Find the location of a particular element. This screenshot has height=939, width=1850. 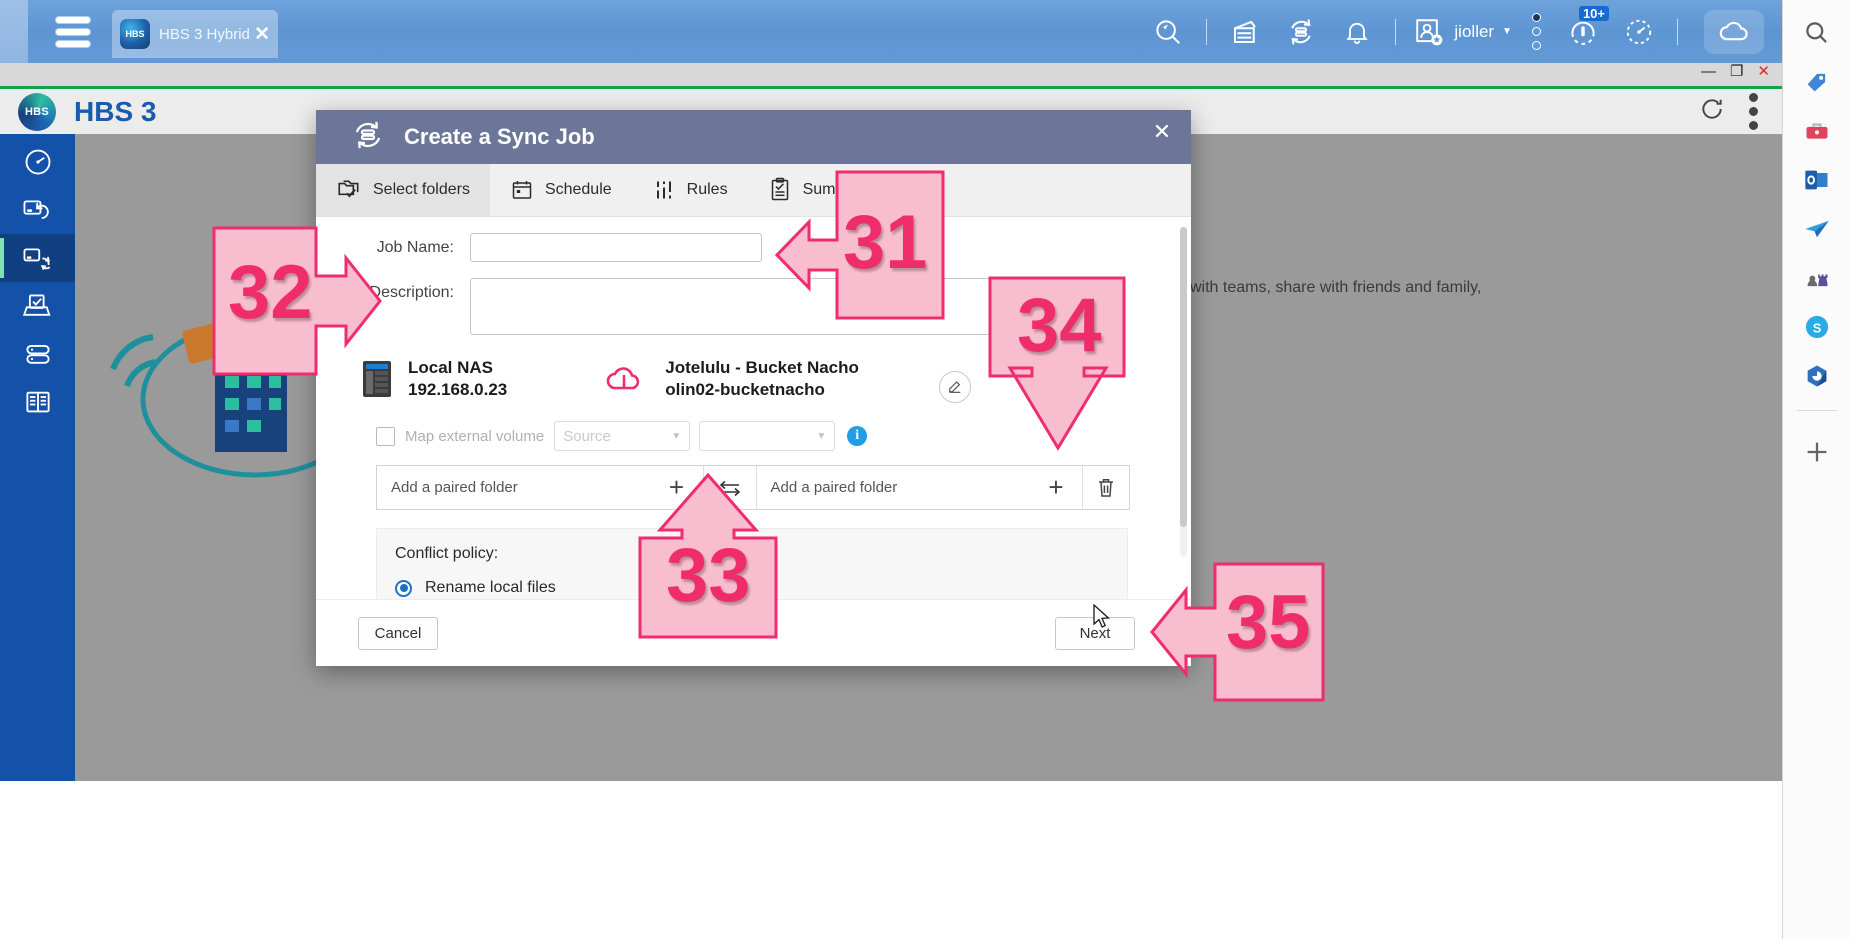

step-schedule: Schedule is located at coordinates (561, 190).